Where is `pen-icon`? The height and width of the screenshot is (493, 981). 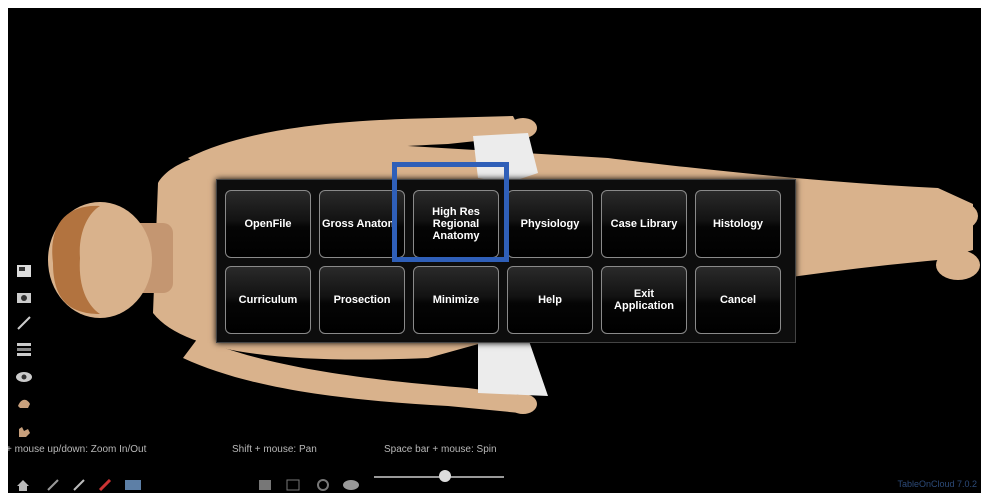
pen-icon is located at coordinates (24, 323).